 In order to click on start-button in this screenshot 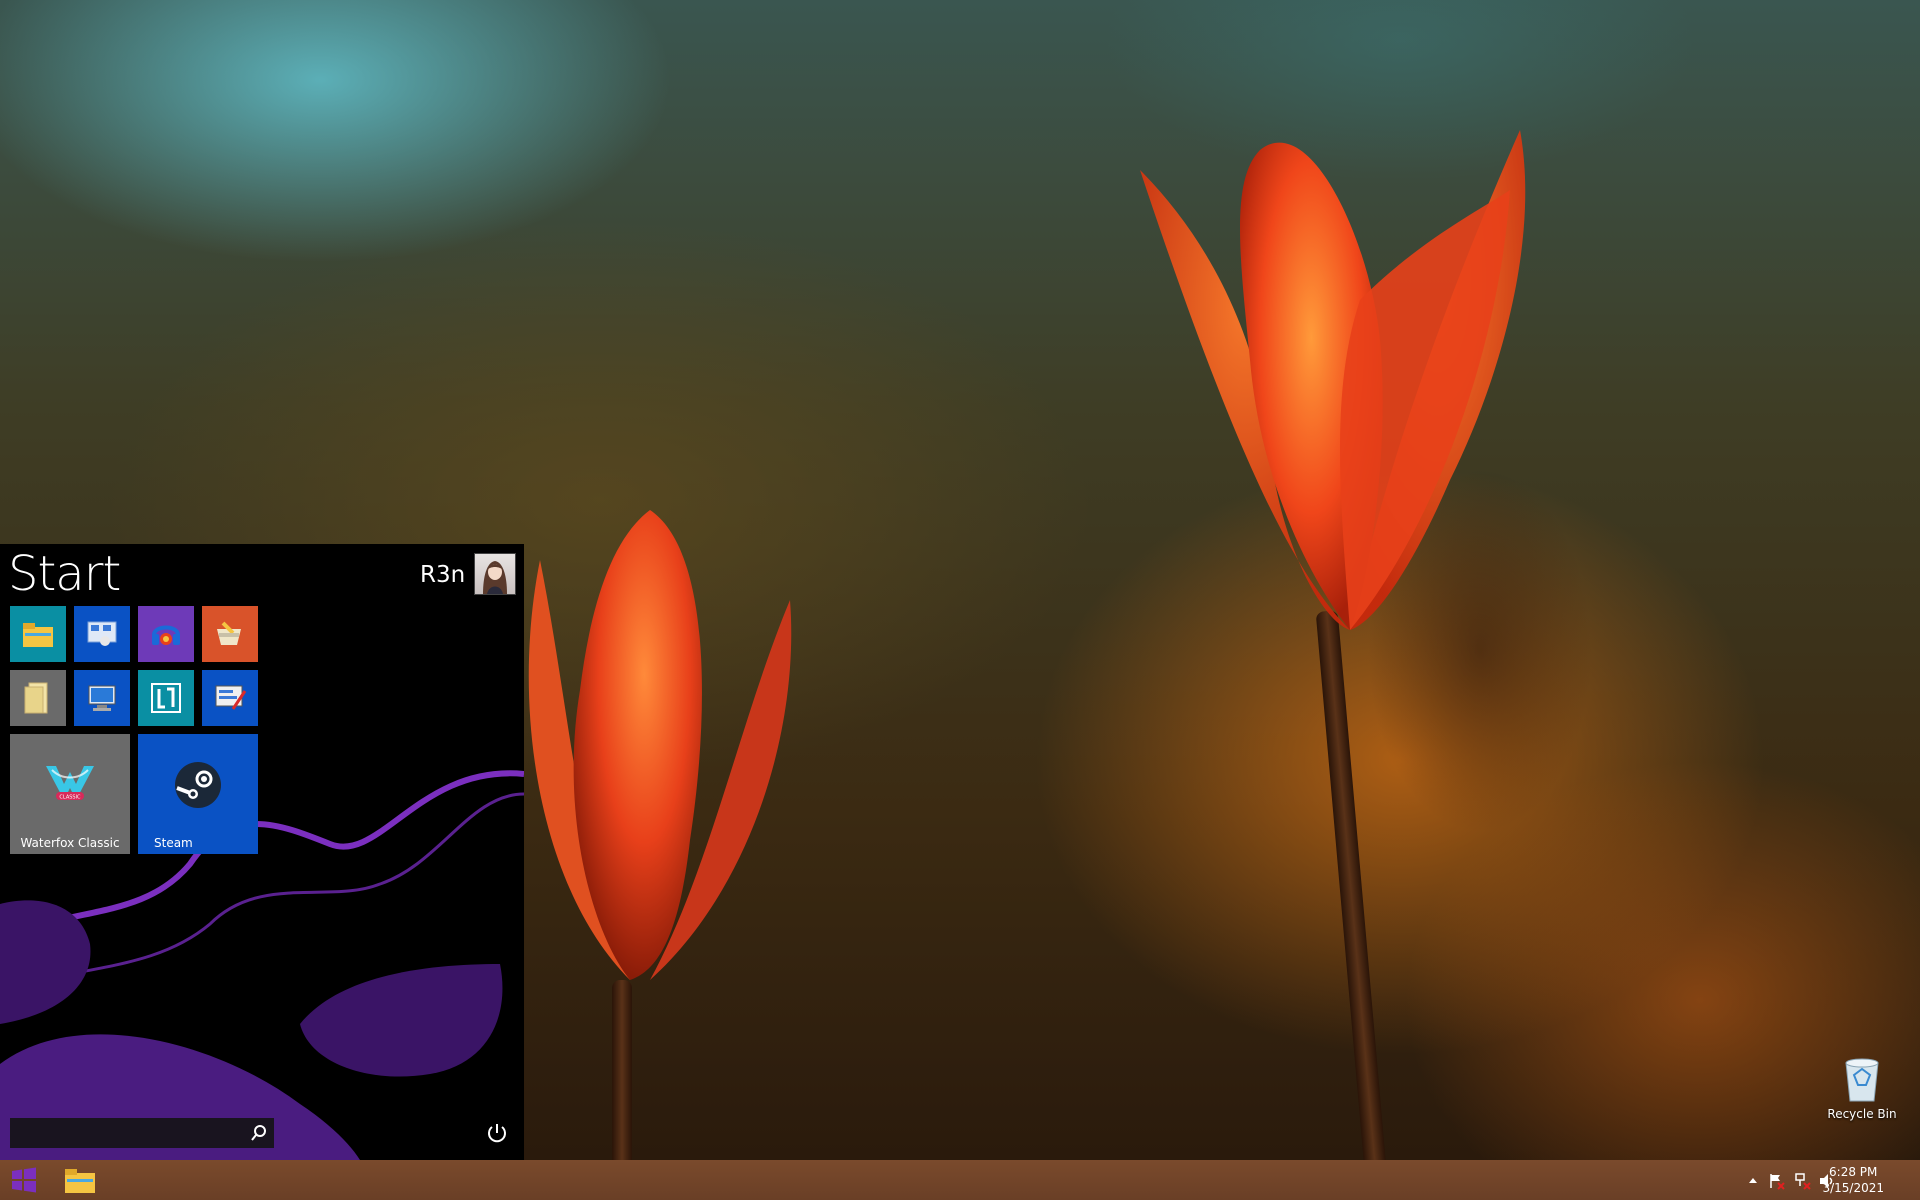, I will do `click(24, 1180)`.